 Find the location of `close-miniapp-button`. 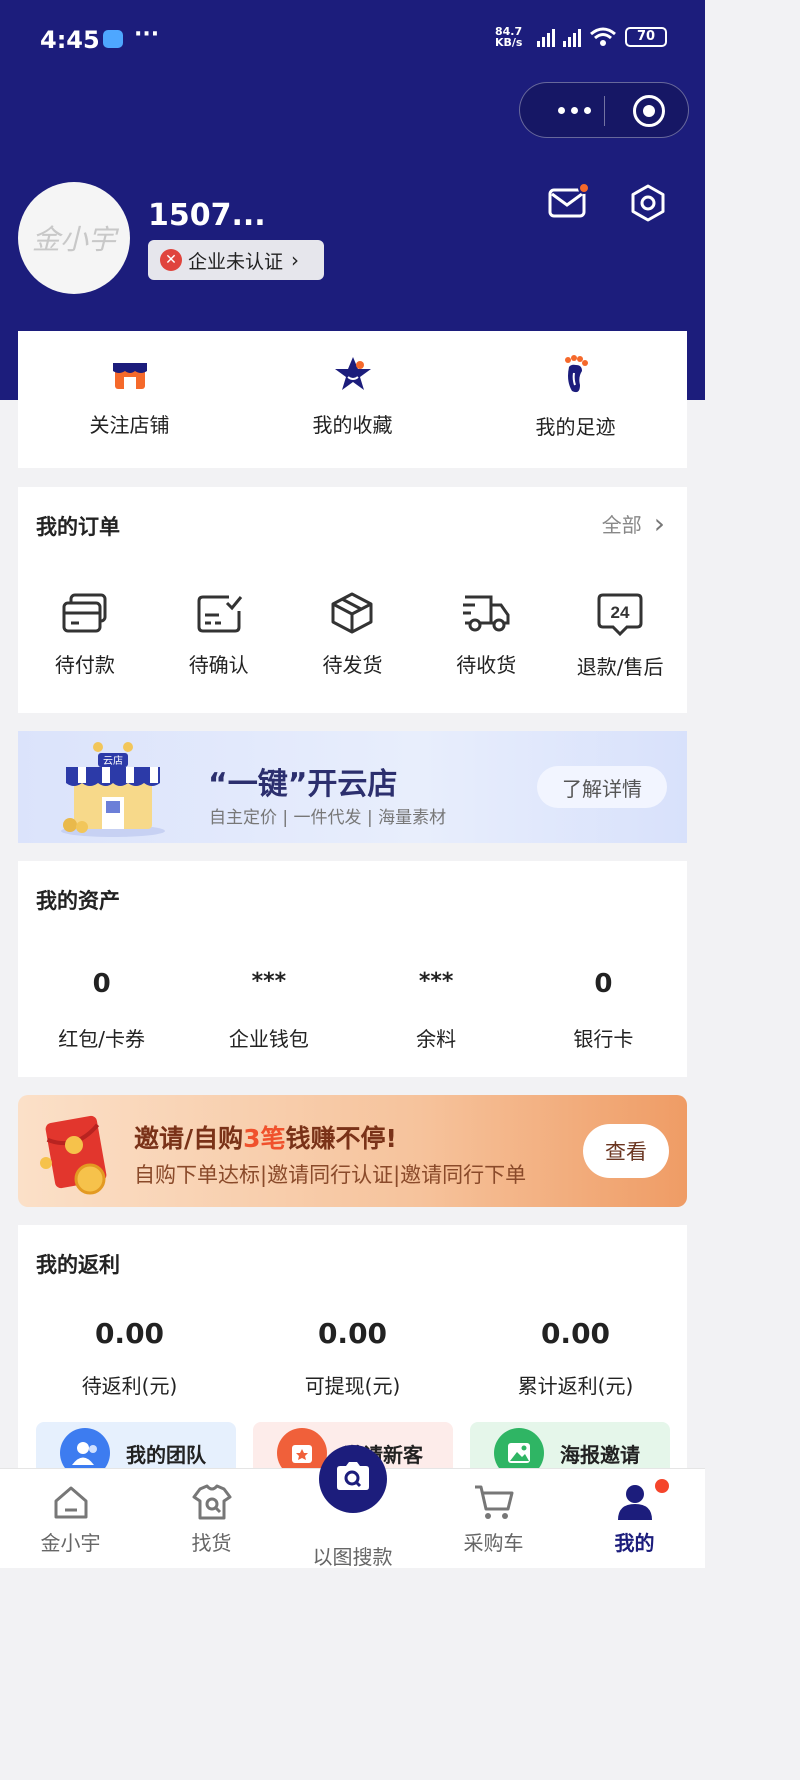

close-miniapp-button is located at coordinates (649, 111).